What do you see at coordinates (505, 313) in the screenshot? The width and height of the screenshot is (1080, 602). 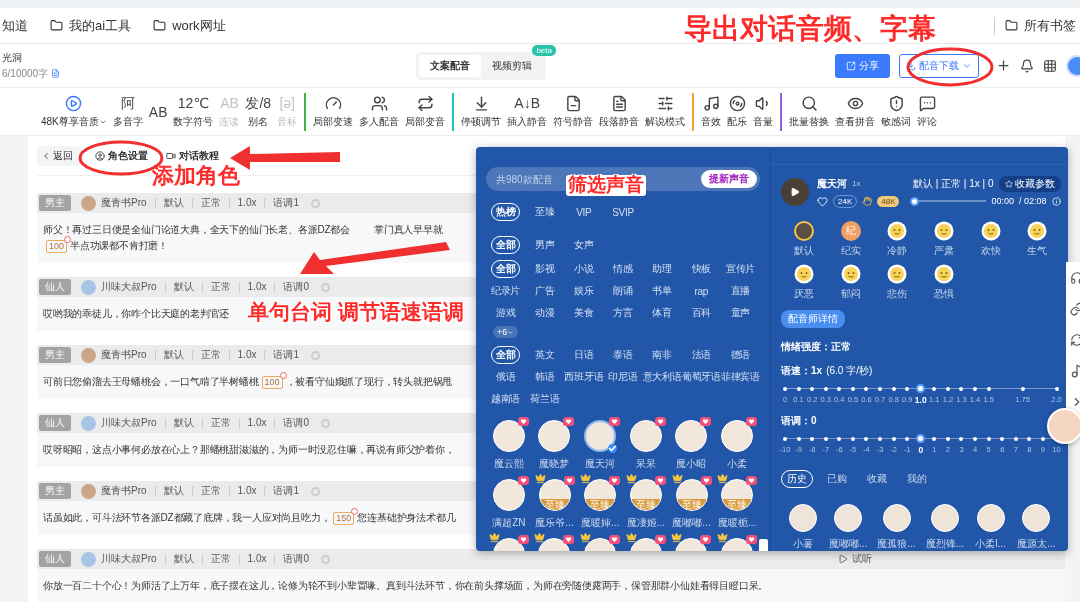 I see `filter-chip: 游戏` at bounding box center [505, 313].